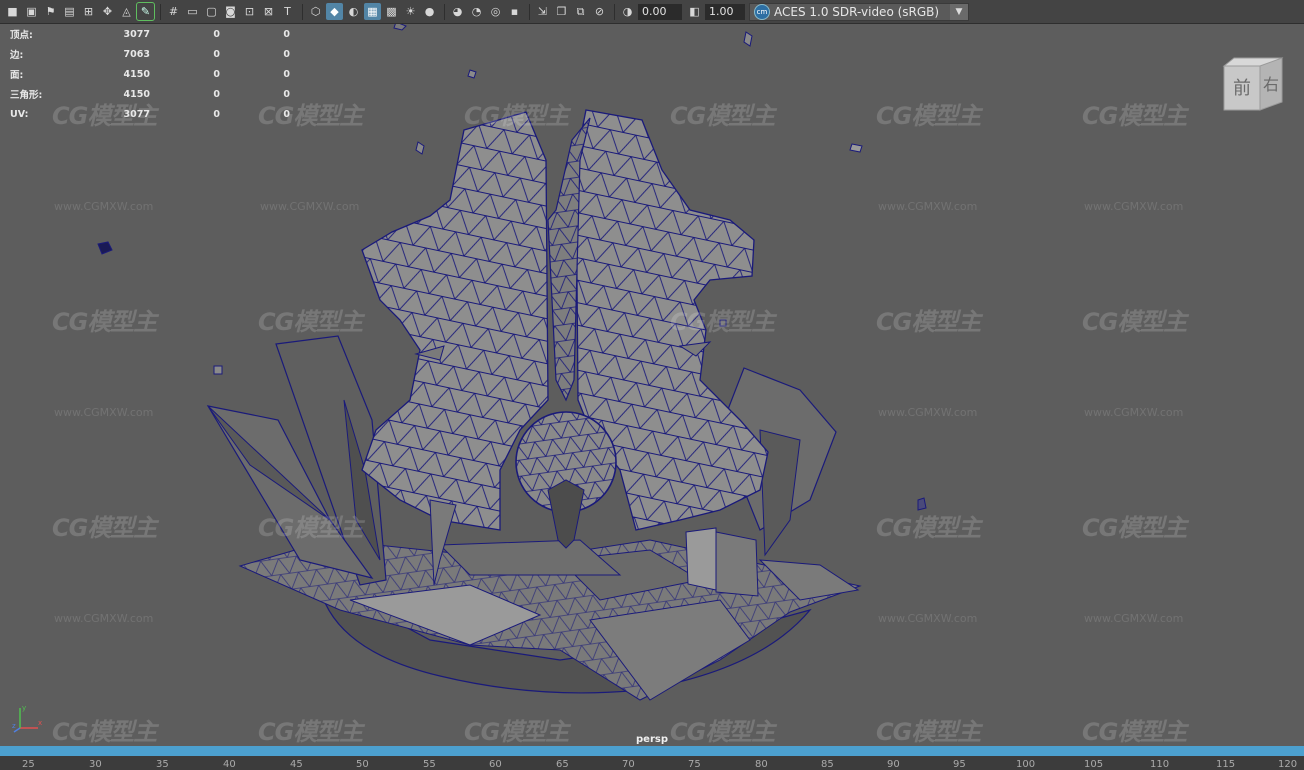  What do you see at coordinates (192, 11) in the screenshot?
I see `film-gate-icon: ▭` at bounding box center [192, 11].